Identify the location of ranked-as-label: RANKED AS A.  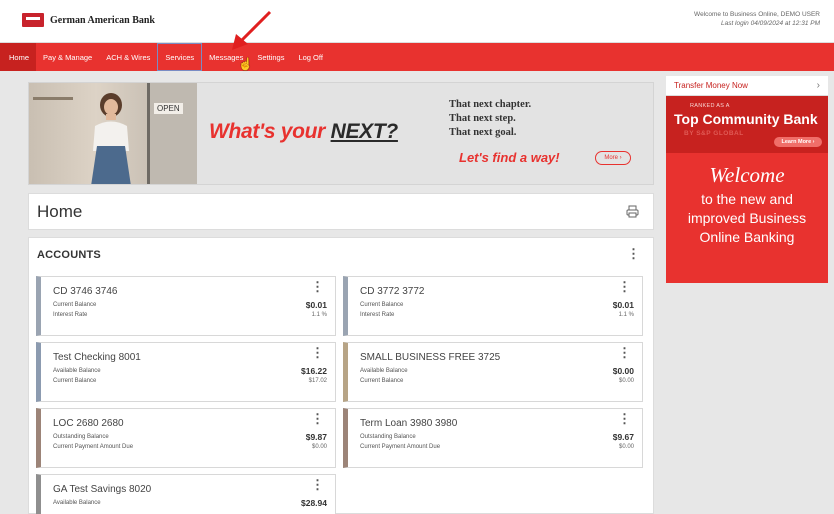
(710, 106).